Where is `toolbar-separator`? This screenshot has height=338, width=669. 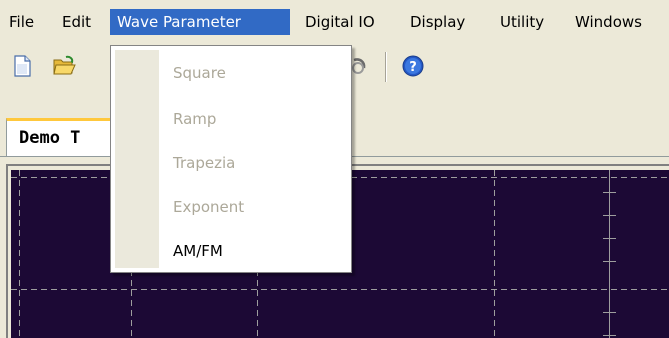
toolbar-separator is located at coordinates (386, 67).